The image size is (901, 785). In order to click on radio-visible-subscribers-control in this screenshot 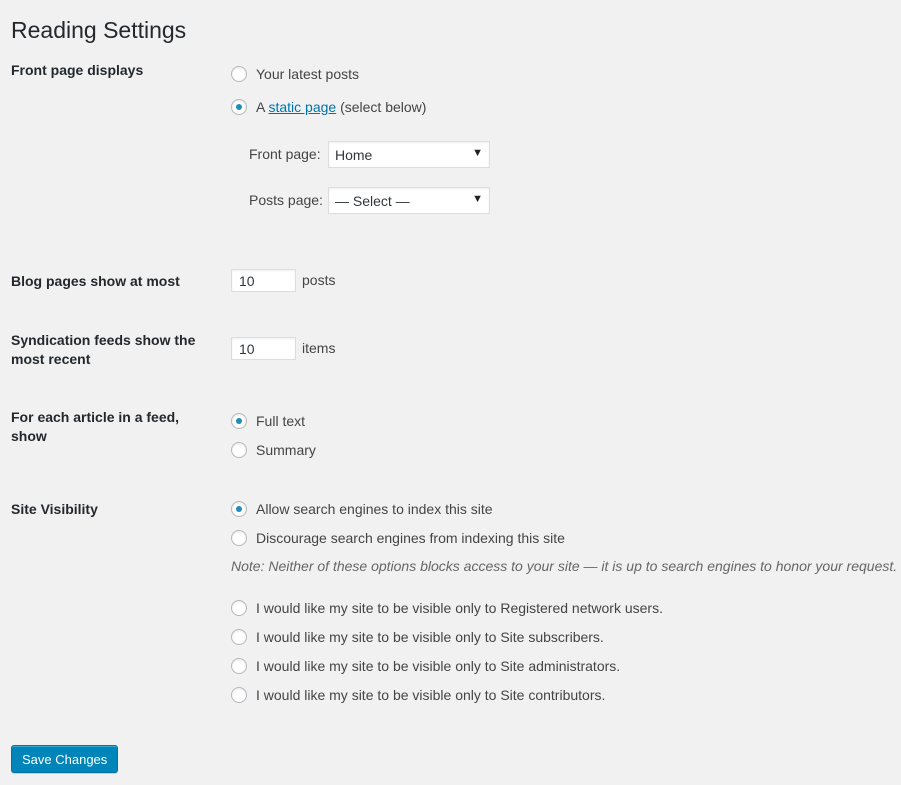, I will do `click(239, 637)`.